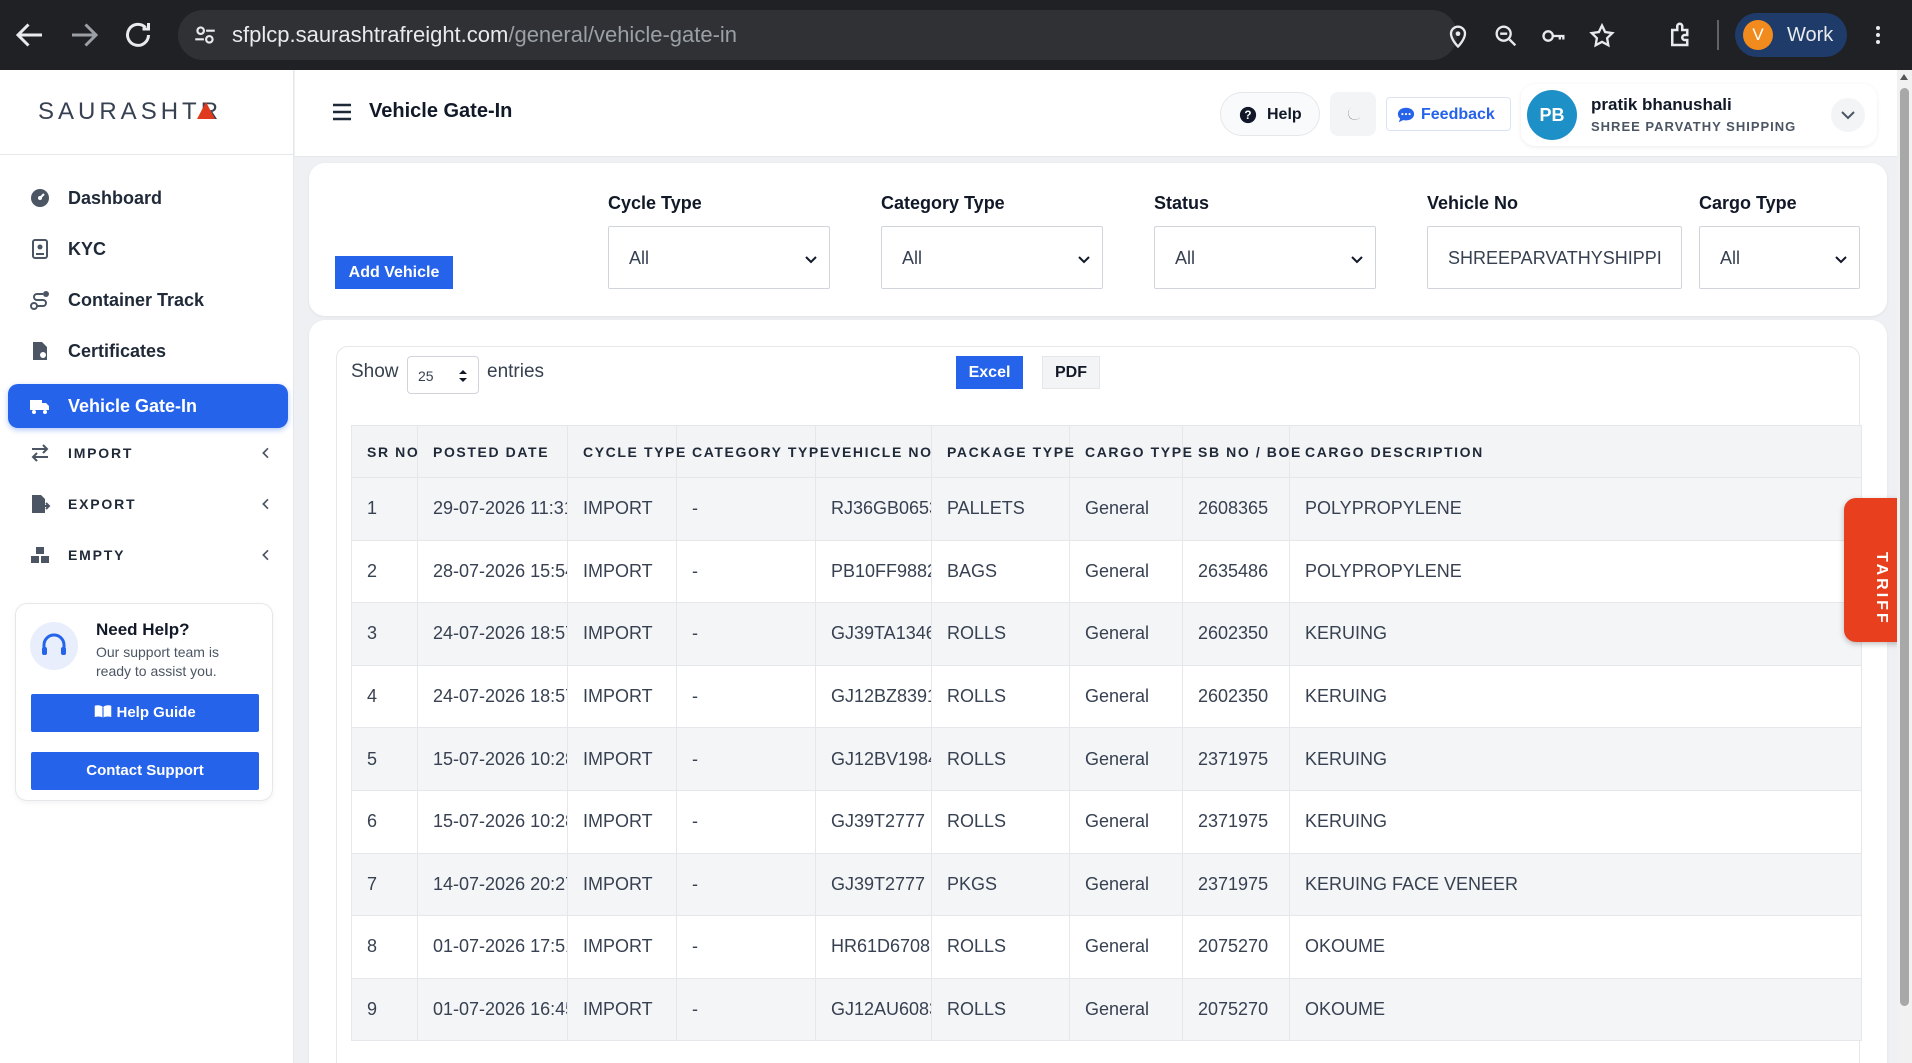  What do you see at coordinates (384, 821) in the screenshot?
I see `table-cell: 6` at bounding box center [384, 821].